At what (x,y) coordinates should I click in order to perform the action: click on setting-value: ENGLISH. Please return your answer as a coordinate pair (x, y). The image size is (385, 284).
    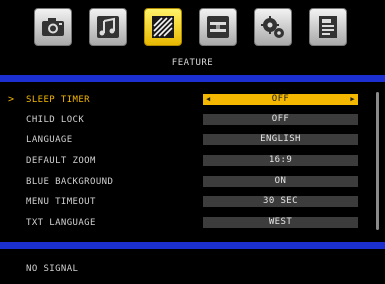
    Looking at the image, I should click on (280, 139).